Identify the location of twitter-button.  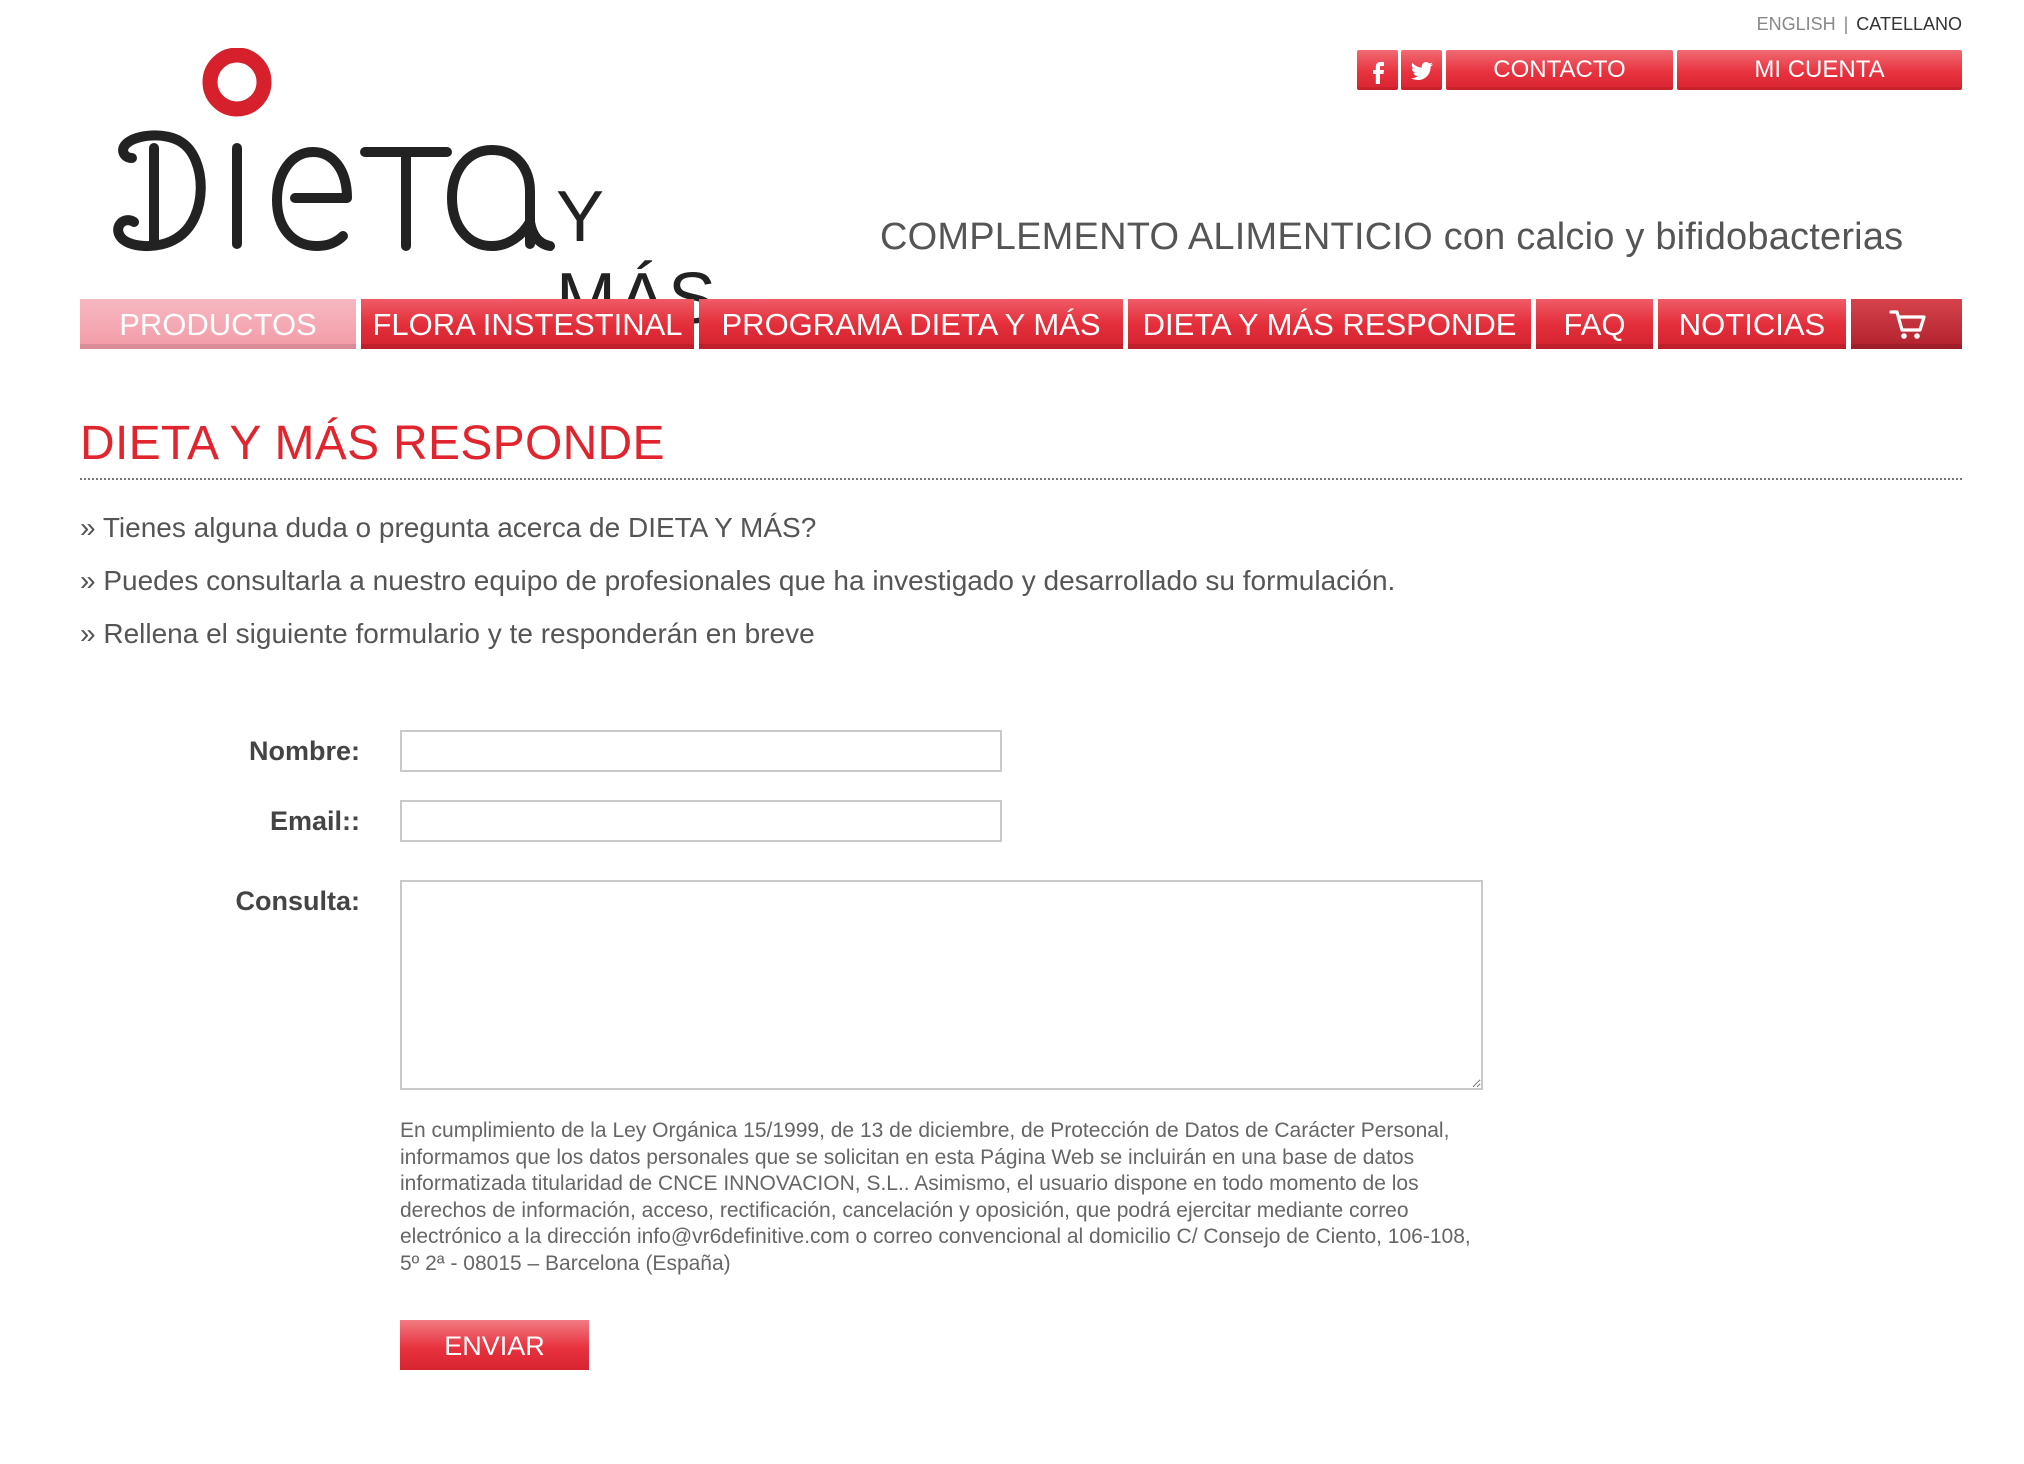
(1421, 70).